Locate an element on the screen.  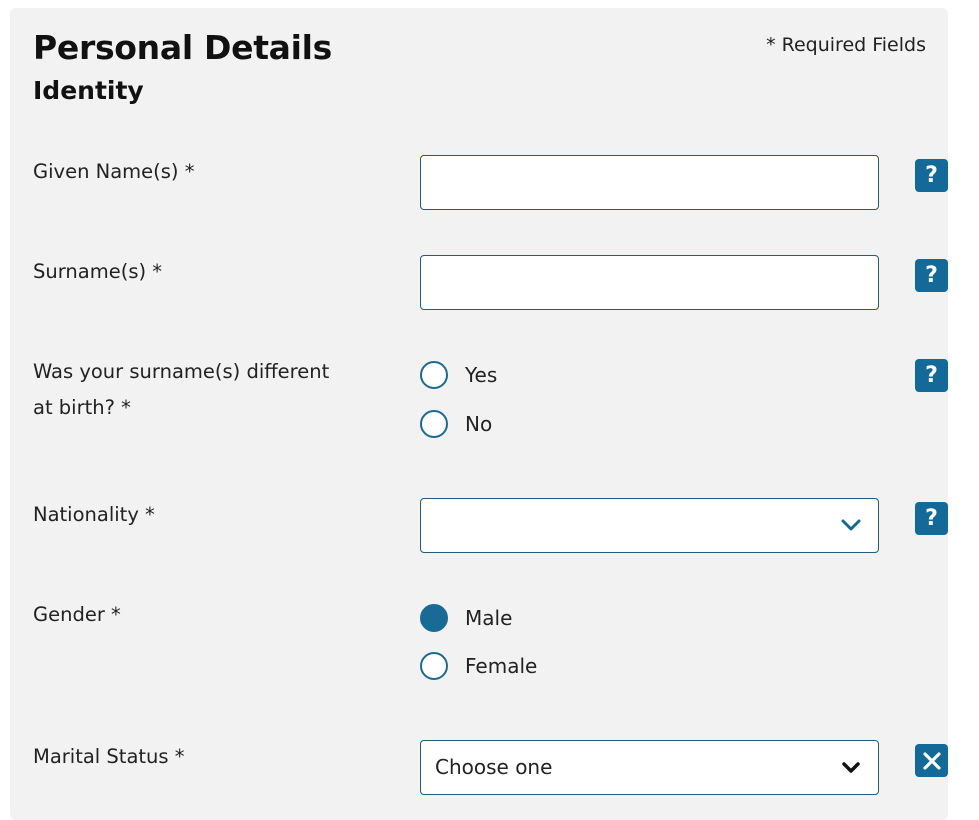
marital-status-select-value: Choose one is located at coordinates (494, 767).